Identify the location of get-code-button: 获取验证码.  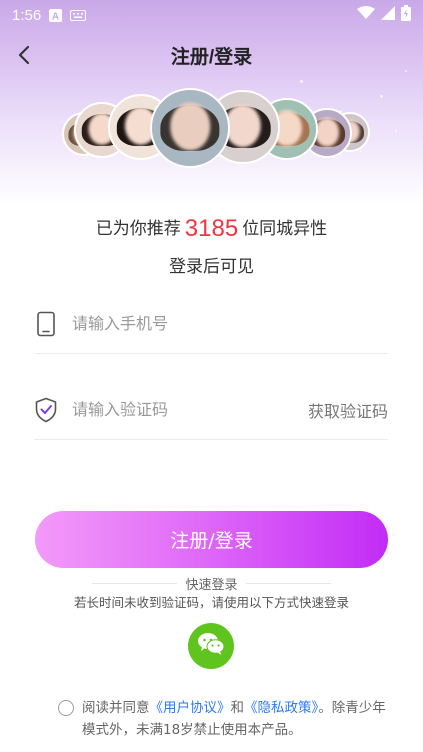
(348, 410).